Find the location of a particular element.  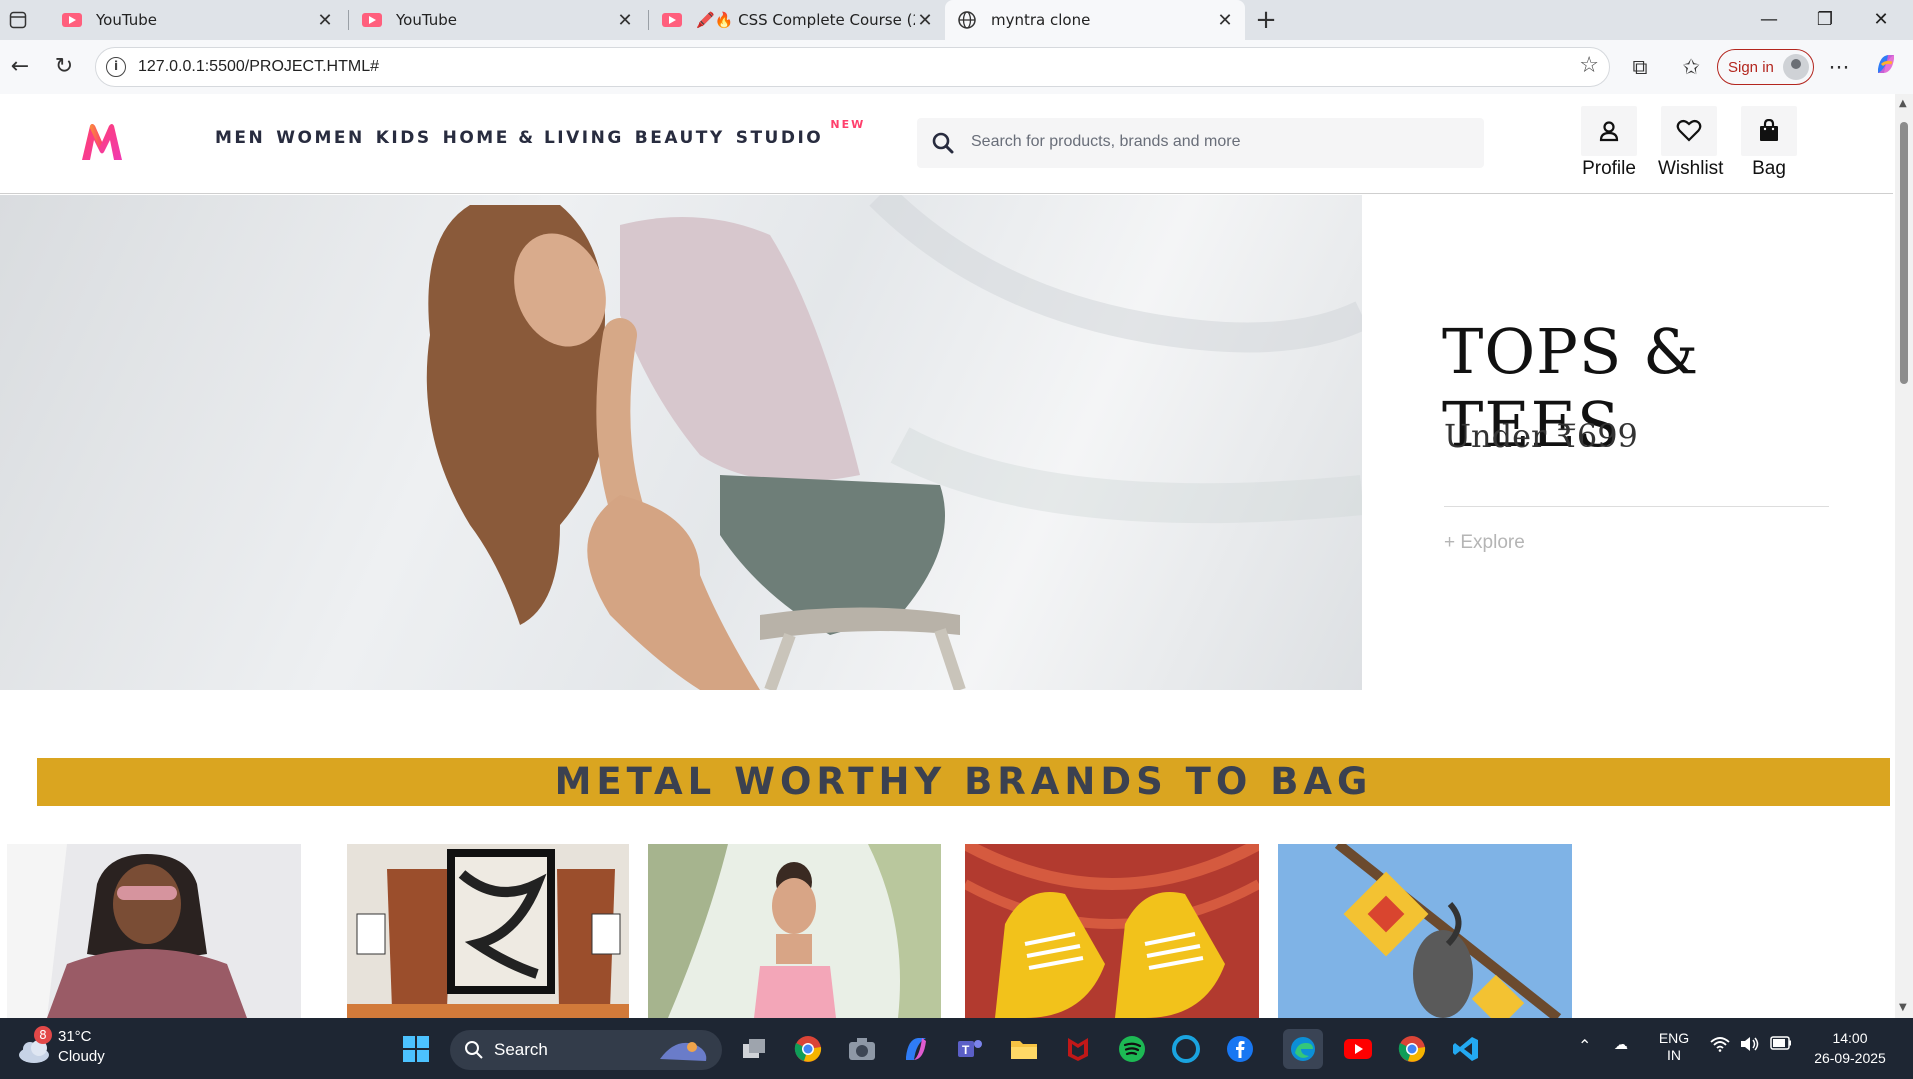

profile-avatar-icon is located at coordinates (1796, 67).